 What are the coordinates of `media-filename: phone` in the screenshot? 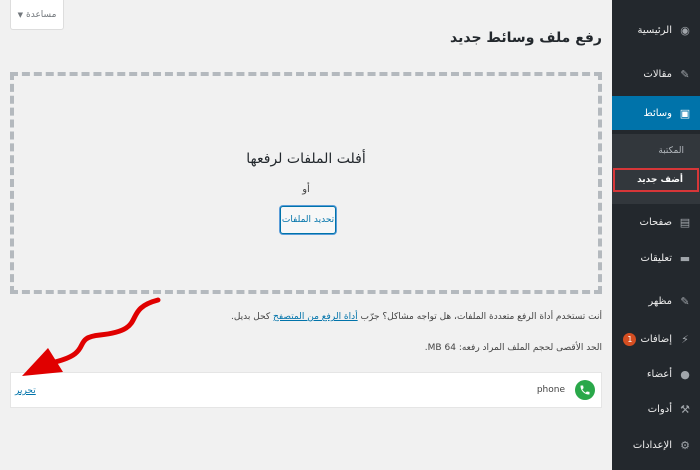 It's located at (550, 390).